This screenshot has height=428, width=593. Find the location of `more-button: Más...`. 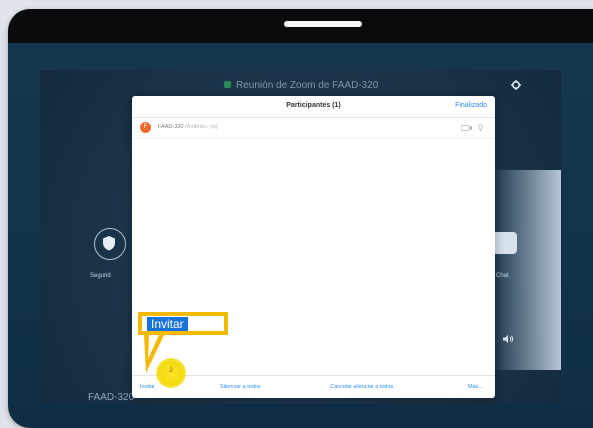

more-button: Más... is located at coordinates (475, 387).